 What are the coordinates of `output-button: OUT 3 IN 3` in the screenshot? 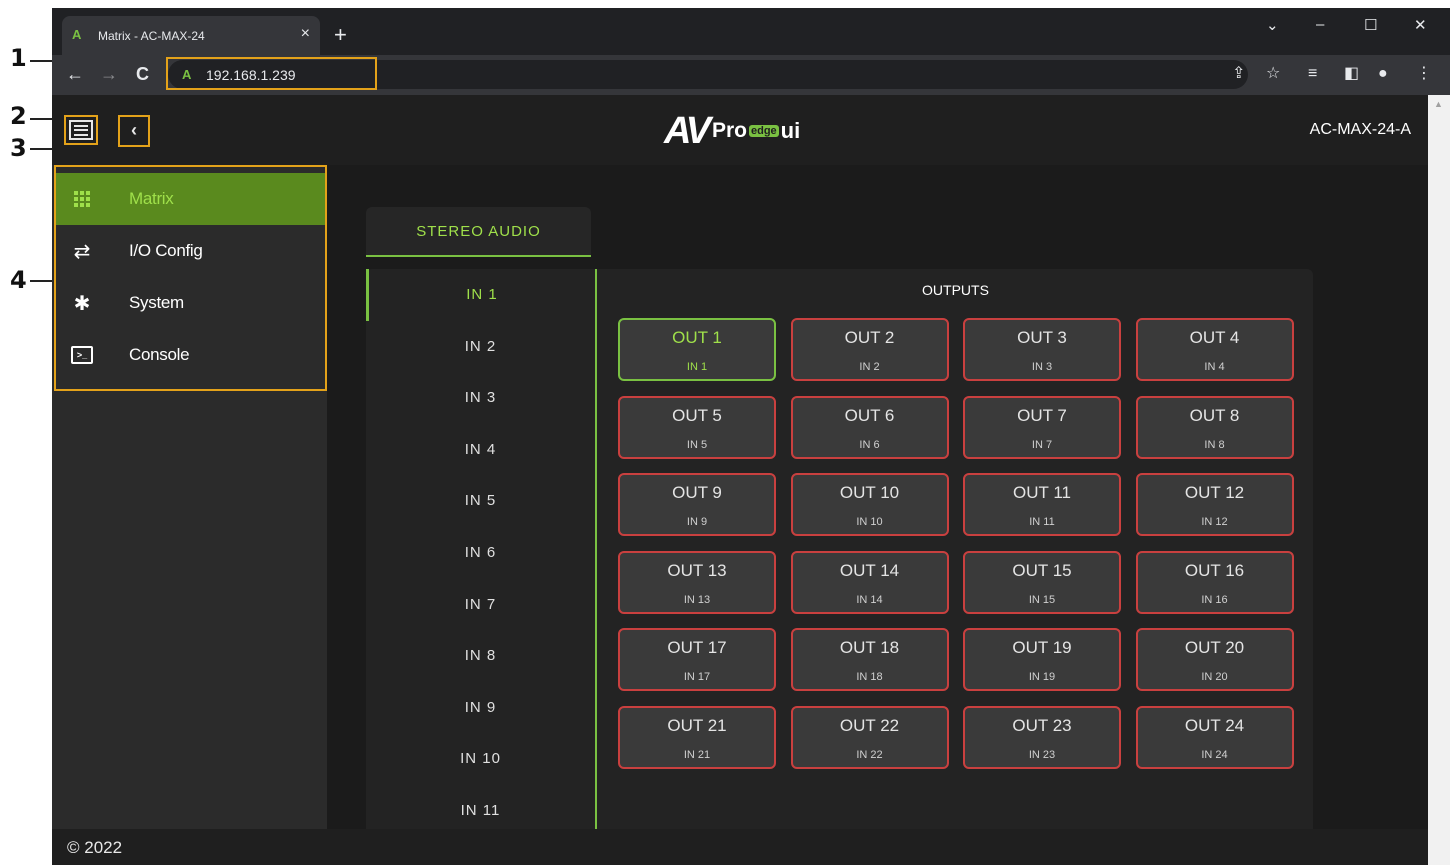 It's located at (1042, 349).